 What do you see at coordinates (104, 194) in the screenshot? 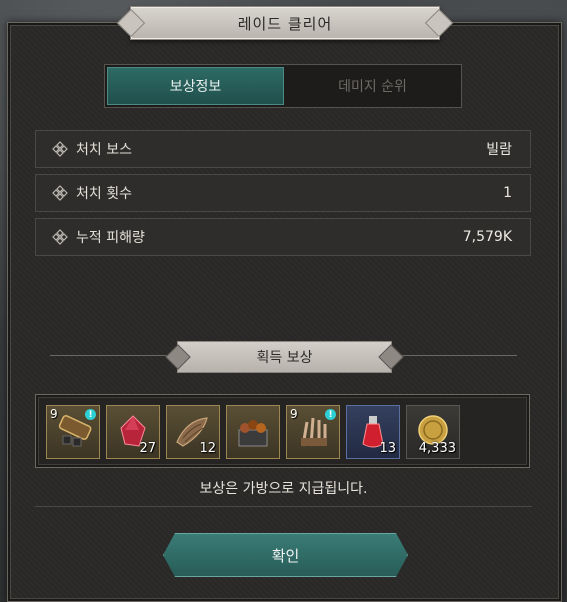
I see `info-label: 처치 횟수` at bounding box center [104, 194].